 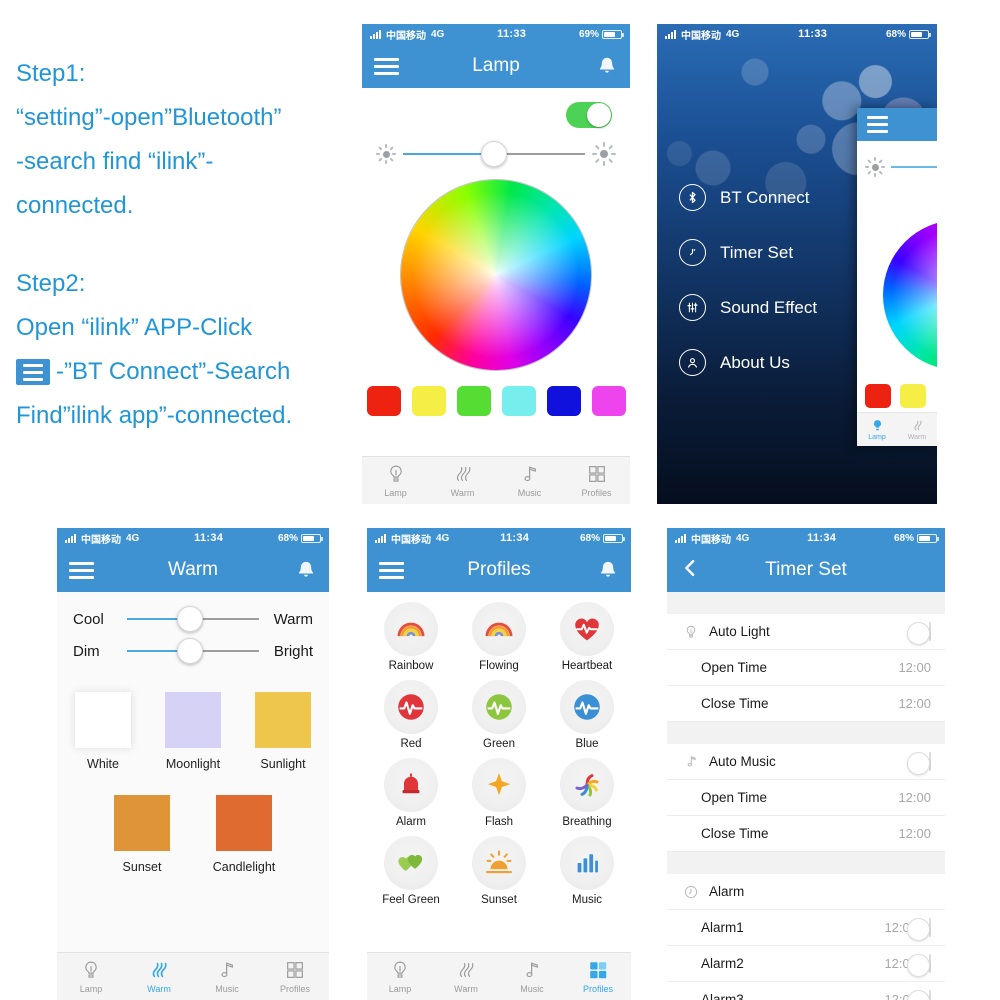 I want to click on profile-blue: Blue, so click(x=587, y=715).